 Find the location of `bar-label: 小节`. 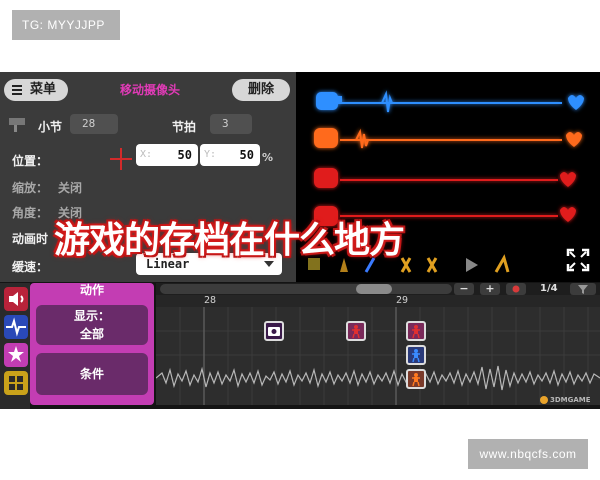

bar-label: 小节 is located at coordinates (50, 127).